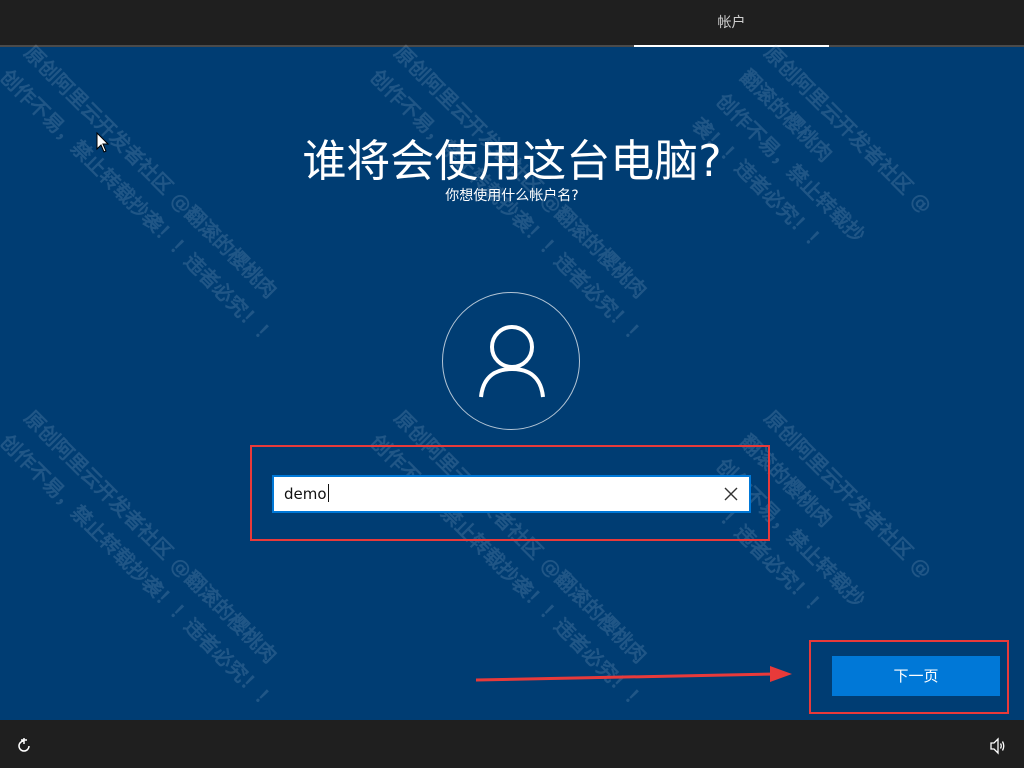 The width and height of the screenshot is (1024, 768). I want to click on next-button: 下一页, so click(916, 676).